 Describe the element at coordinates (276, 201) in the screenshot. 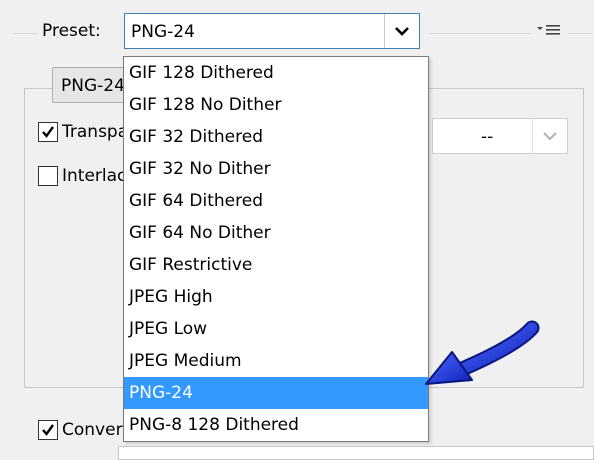

I see `preset-option: GIF 64 Dithered` at that location.